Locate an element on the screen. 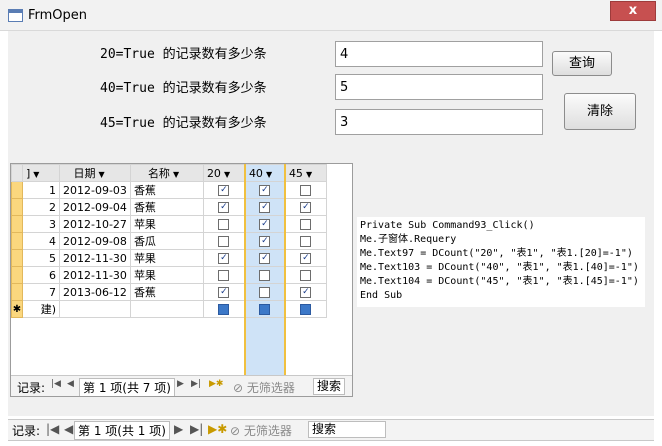 The width and height of the screenshot is (662, 446). text97-field: 4 is located at coordinates (439, 54).